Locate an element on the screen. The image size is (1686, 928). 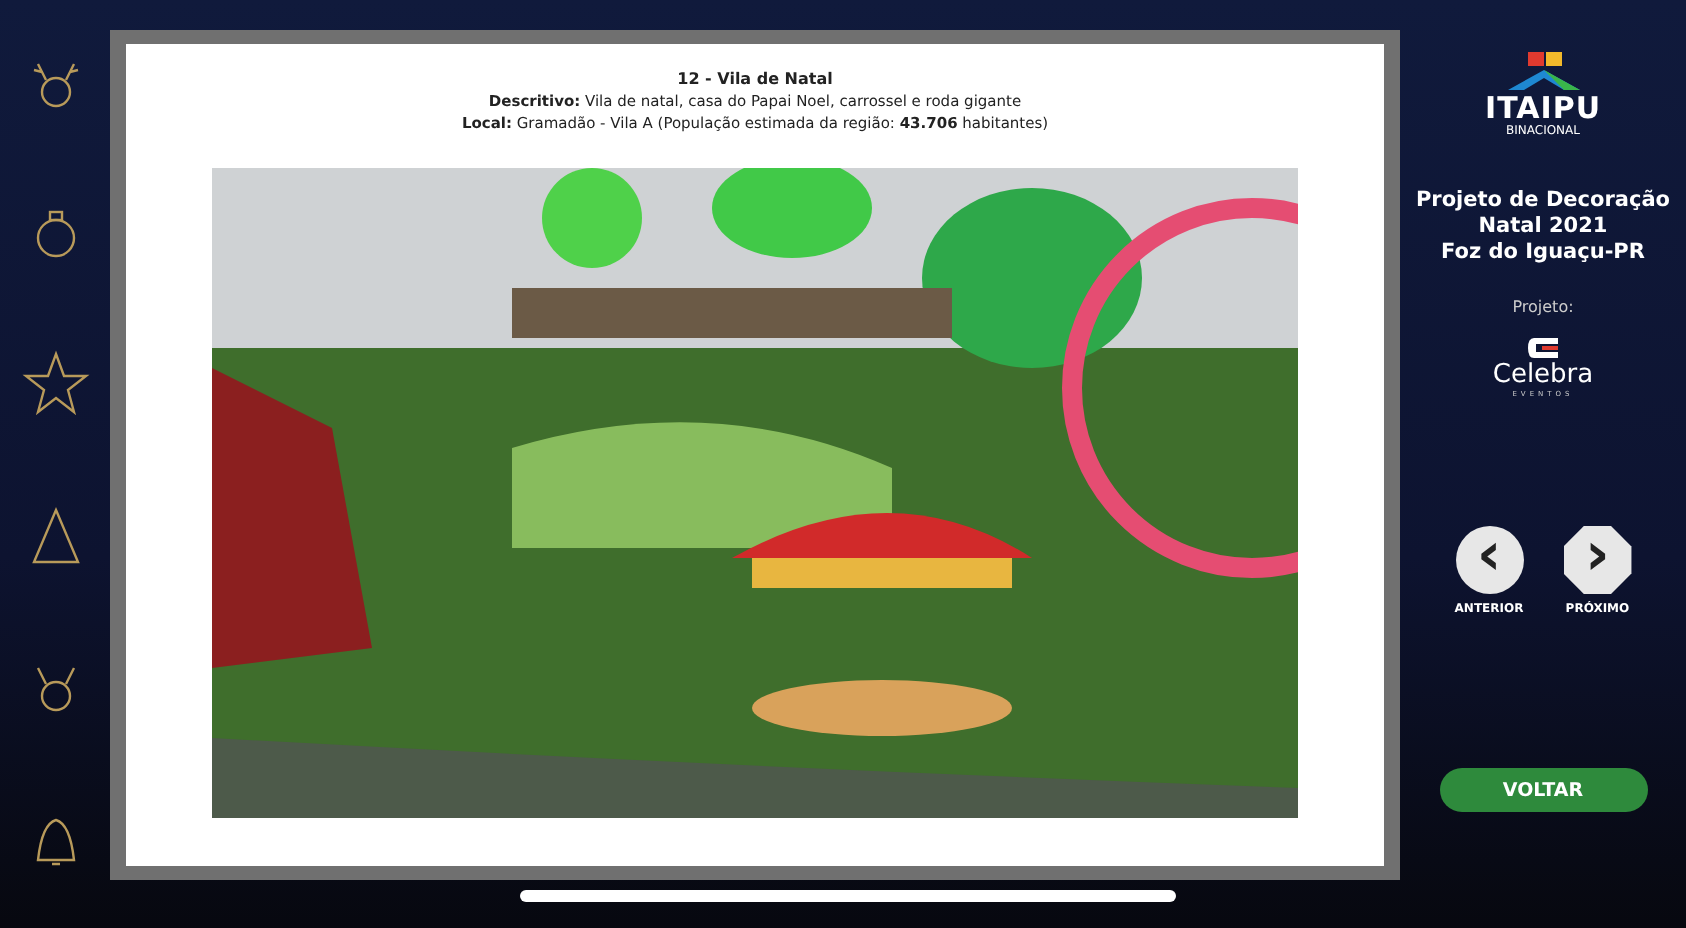
project-title: Foz do Iguaçu-PR is located at coordinates (1543, 253).